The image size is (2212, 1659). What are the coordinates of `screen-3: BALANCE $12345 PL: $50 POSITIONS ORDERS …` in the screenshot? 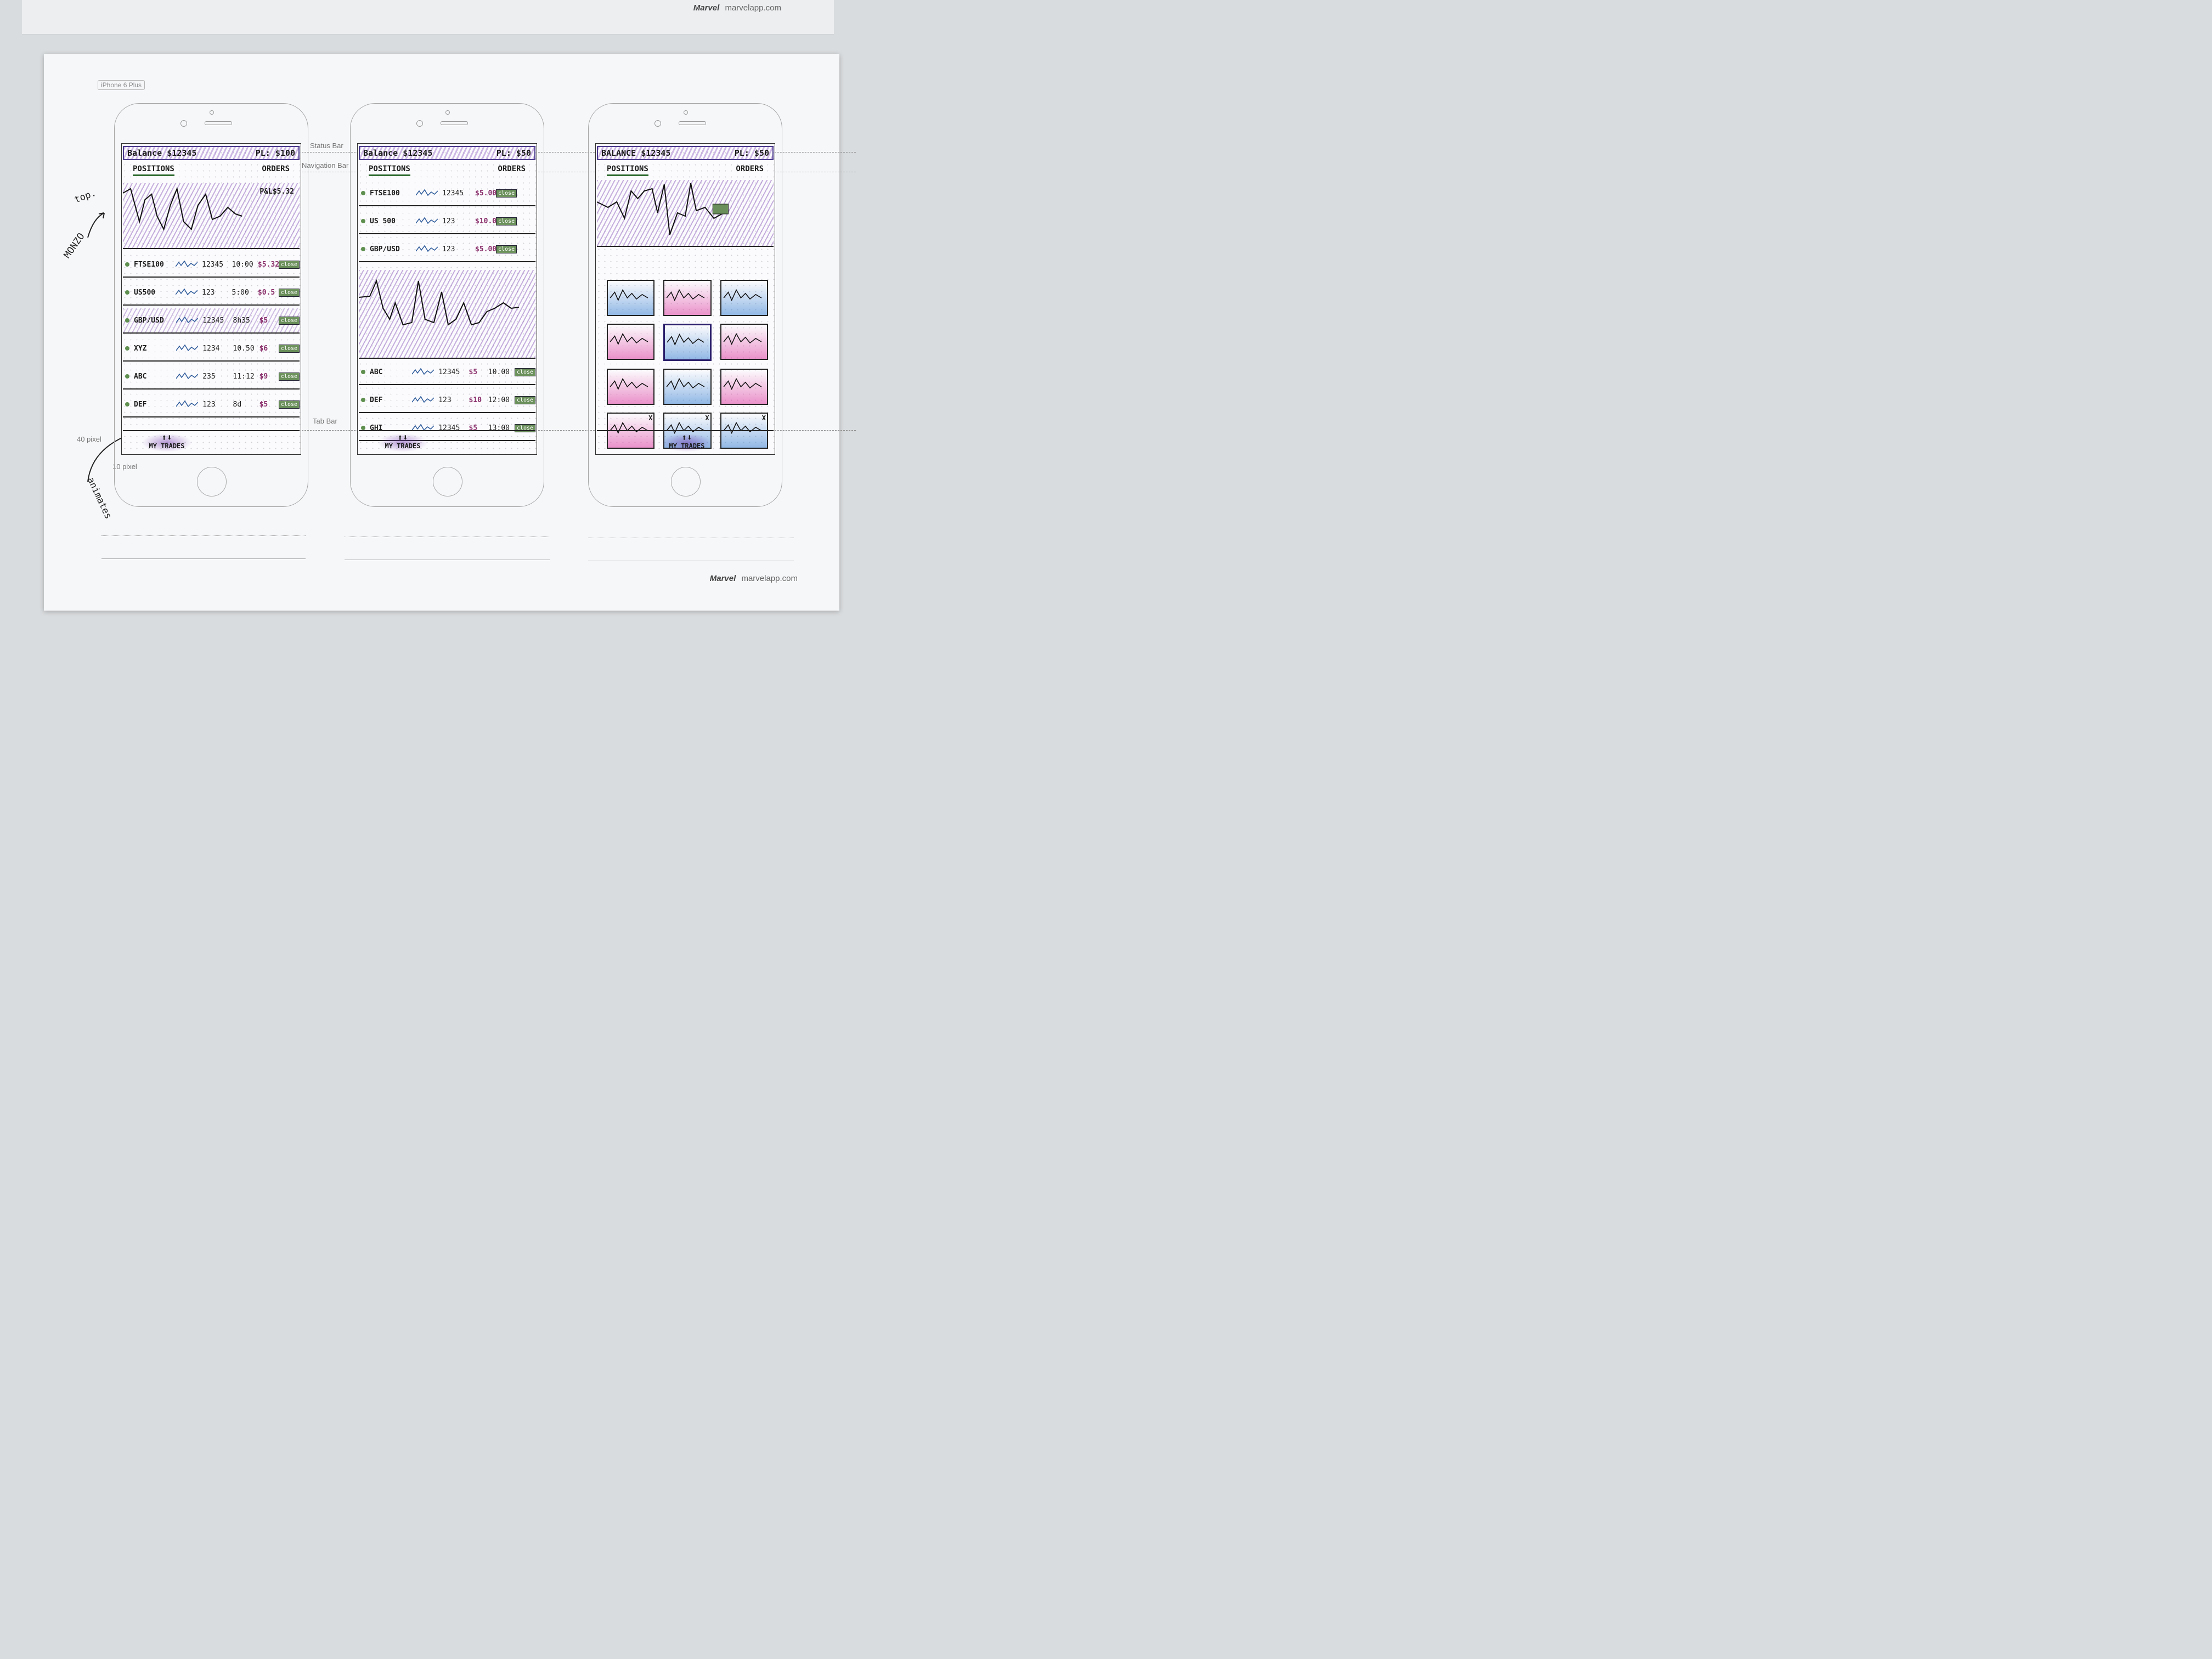 It's located at (685, 299).